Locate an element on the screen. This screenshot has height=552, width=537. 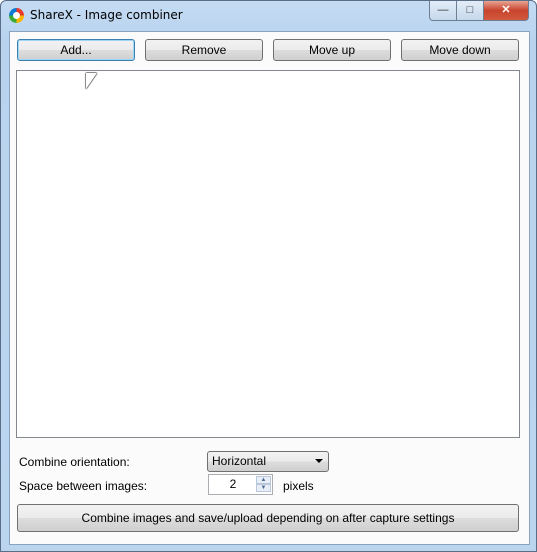
space-label: Space between images: is located at coordinates (83, 486).